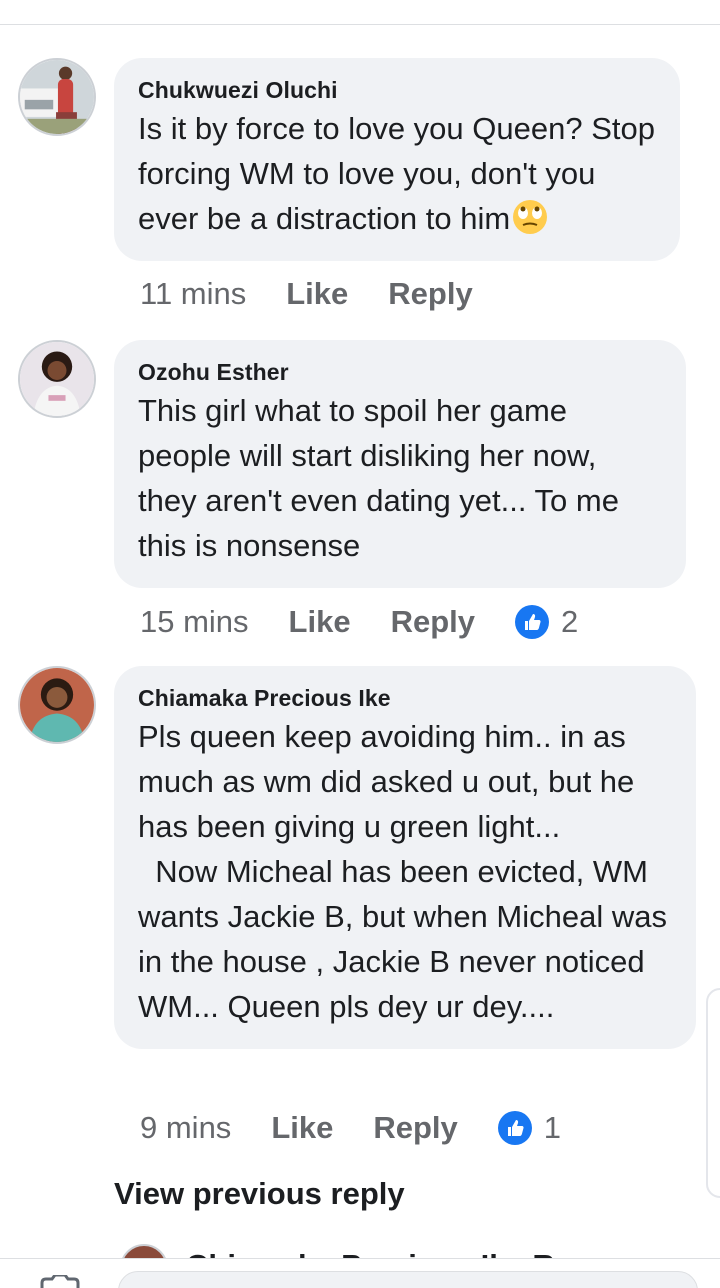  I want to click on comment-meta: 9 mins Like Reply 1, so click(350, 1128).